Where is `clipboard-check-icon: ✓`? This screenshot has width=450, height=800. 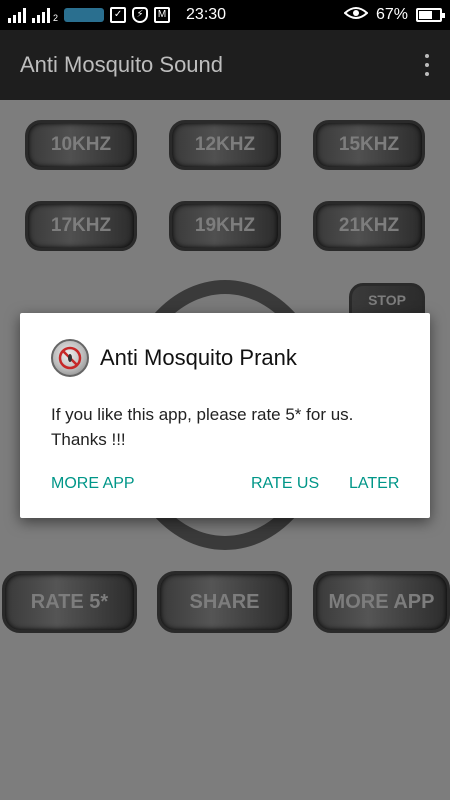
clipboard-check-icon: ✓ is located at coordinates (118, 15).